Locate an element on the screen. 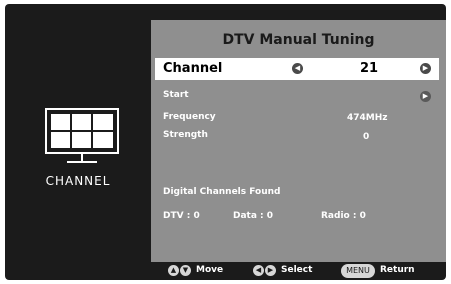  menu-key-icon: MENU is located at coordinates (358, 271).